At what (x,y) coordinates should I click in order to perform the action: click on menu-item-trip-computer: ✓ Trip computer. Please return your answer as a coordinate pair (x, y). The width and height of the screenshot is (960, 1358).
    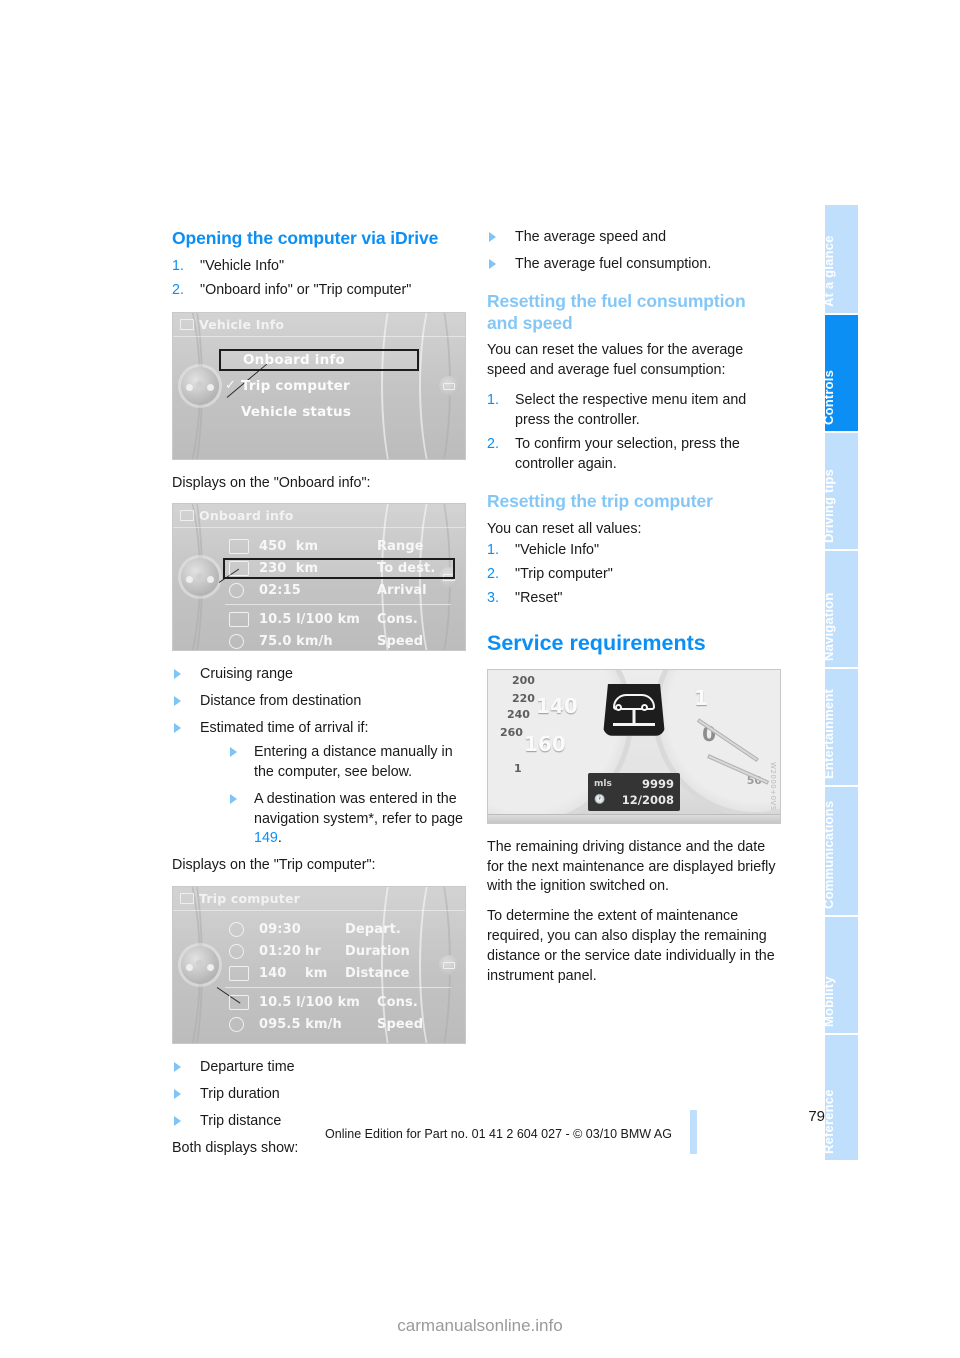
    Looking at the image, I should click on (319, 386).